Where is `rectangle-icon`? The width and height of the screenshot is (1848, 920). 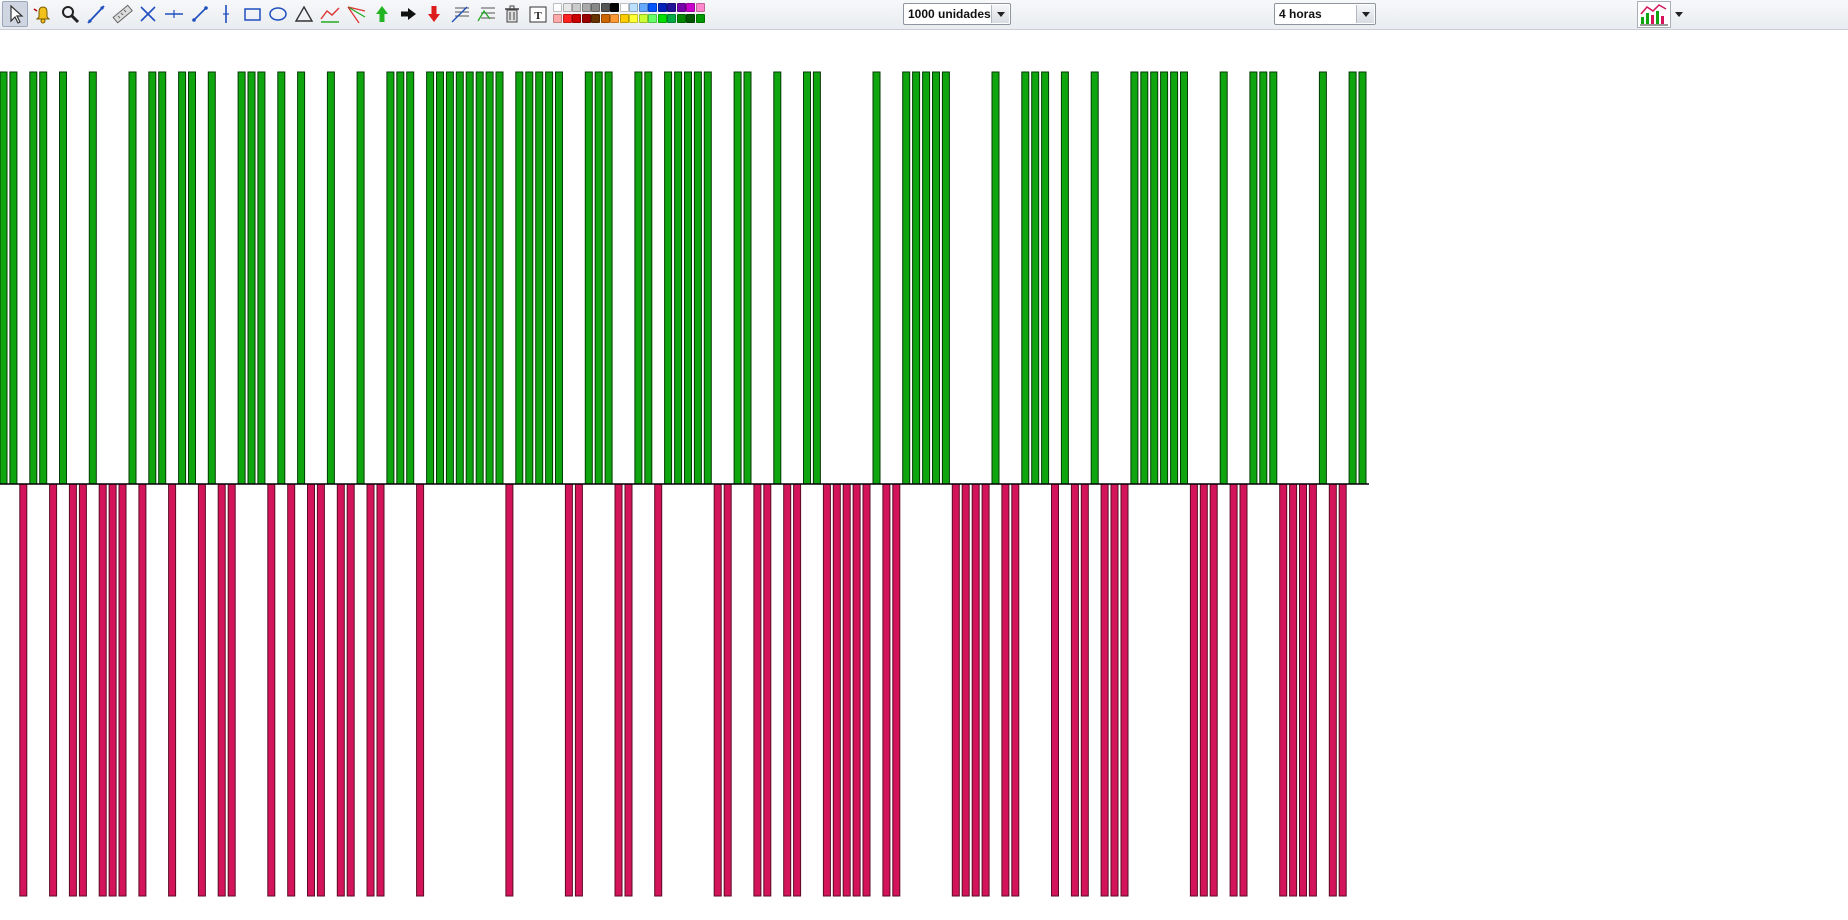 rectangle-icon is located at coordinates (252, 14).